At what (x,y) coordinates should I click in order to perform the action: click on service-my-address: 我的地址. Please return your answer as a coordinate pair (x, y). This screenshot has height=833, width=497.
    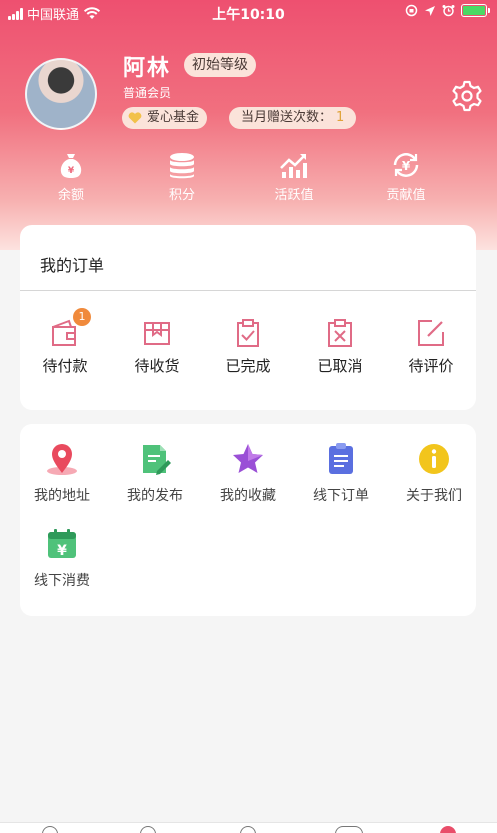
    Looking at the image, I should click on (62, 473).